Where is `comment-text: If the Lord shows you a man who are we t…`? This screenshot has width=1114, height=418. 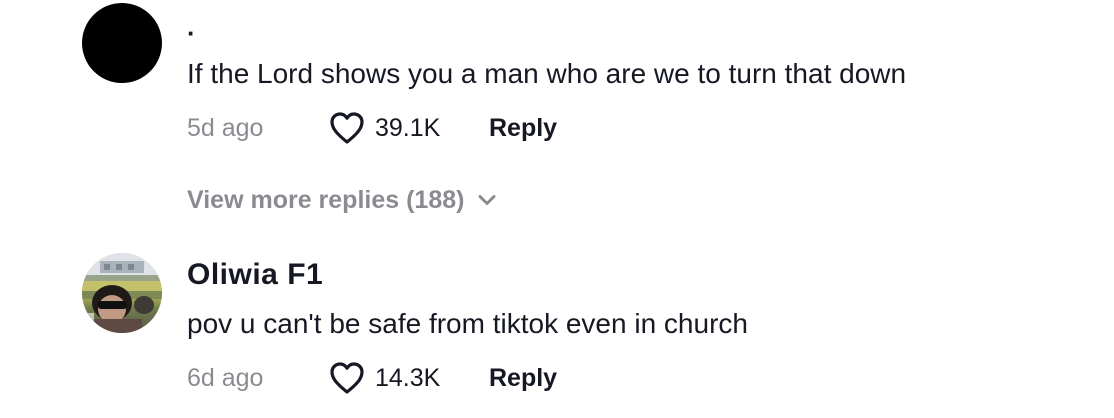 comment-text: If the Lord shows you a man who are we t… is located at coordinates (547, 73).